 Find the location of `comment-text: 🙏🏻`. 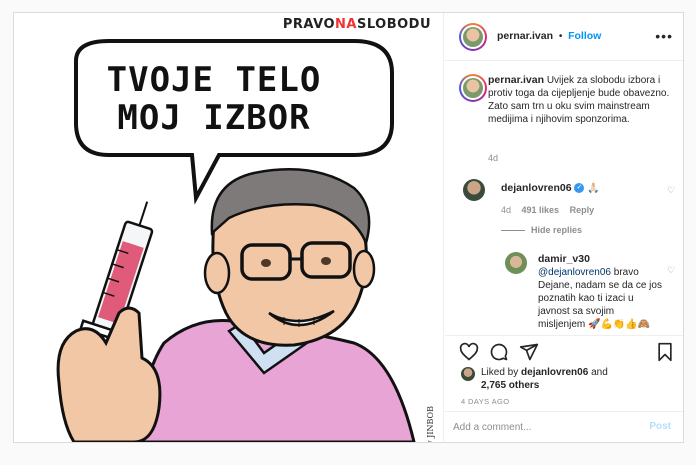

comment-text: 🙏🏻 is located at coordinates (593, 188).